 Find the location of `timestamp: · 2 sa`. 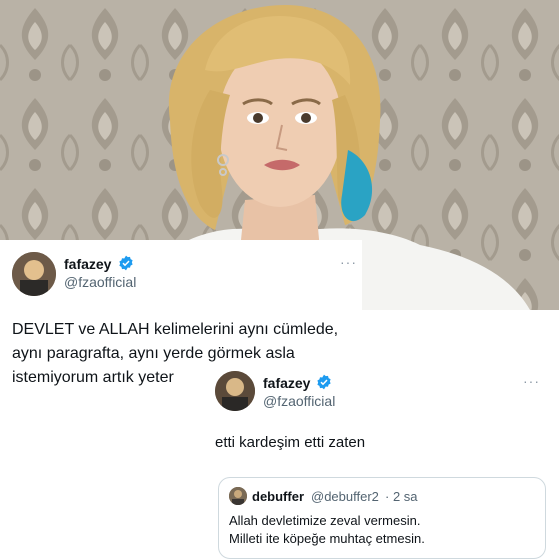

timestamp: · 2 sa is located at coordinates (401, 496).